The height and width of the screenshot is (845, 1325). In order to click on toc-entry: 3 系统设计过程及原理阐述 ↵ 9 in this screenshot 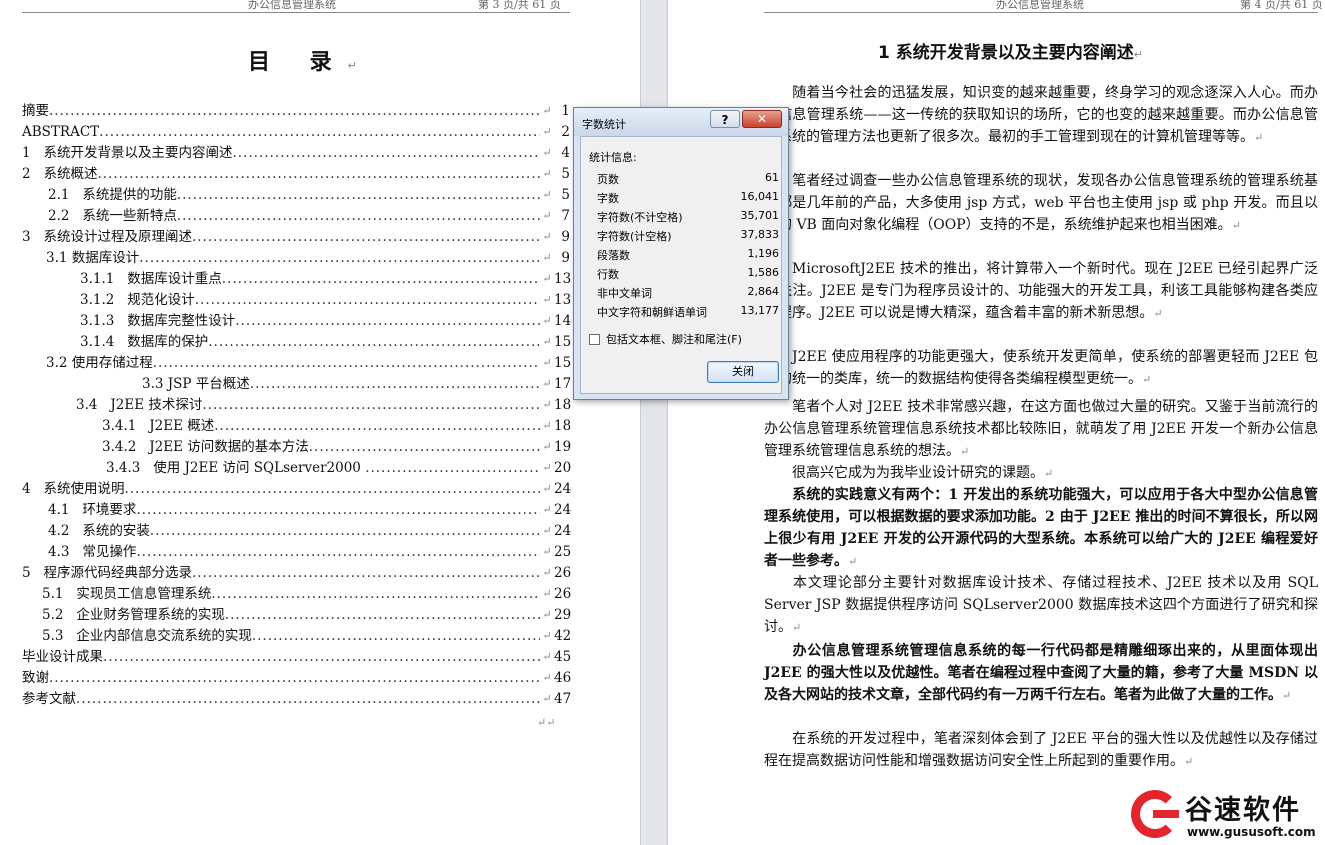, I will do `click(296, 237)`.